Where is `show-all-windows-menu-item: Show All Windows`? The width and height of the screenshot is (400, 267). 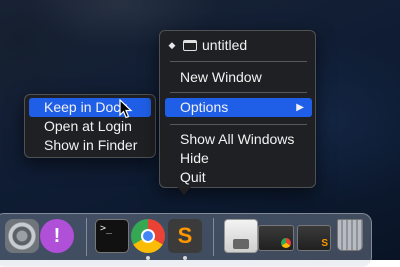
show-all-windows-menu-item: Show All Windows is located at coordinates (237, 139).